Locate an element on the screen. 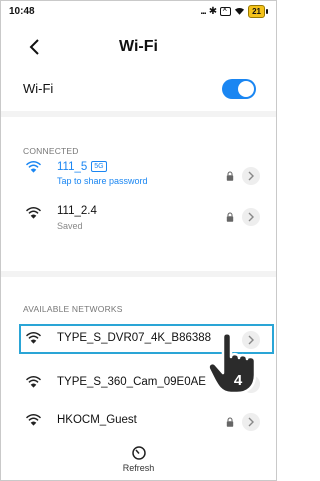 The height and width of the screenshot is (481, 320). network-status: Tap to share password is located at coordinates (102, 181).